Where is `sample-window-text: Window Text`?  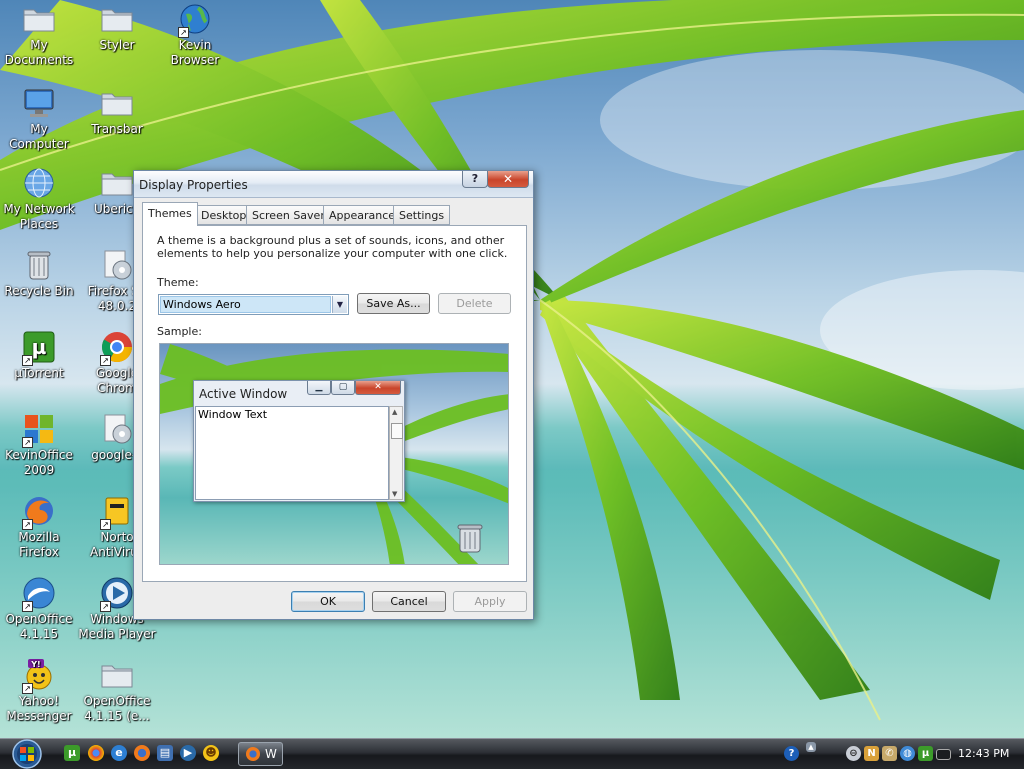
sample-window-text: Window Text is located at coordinates (292, 453).